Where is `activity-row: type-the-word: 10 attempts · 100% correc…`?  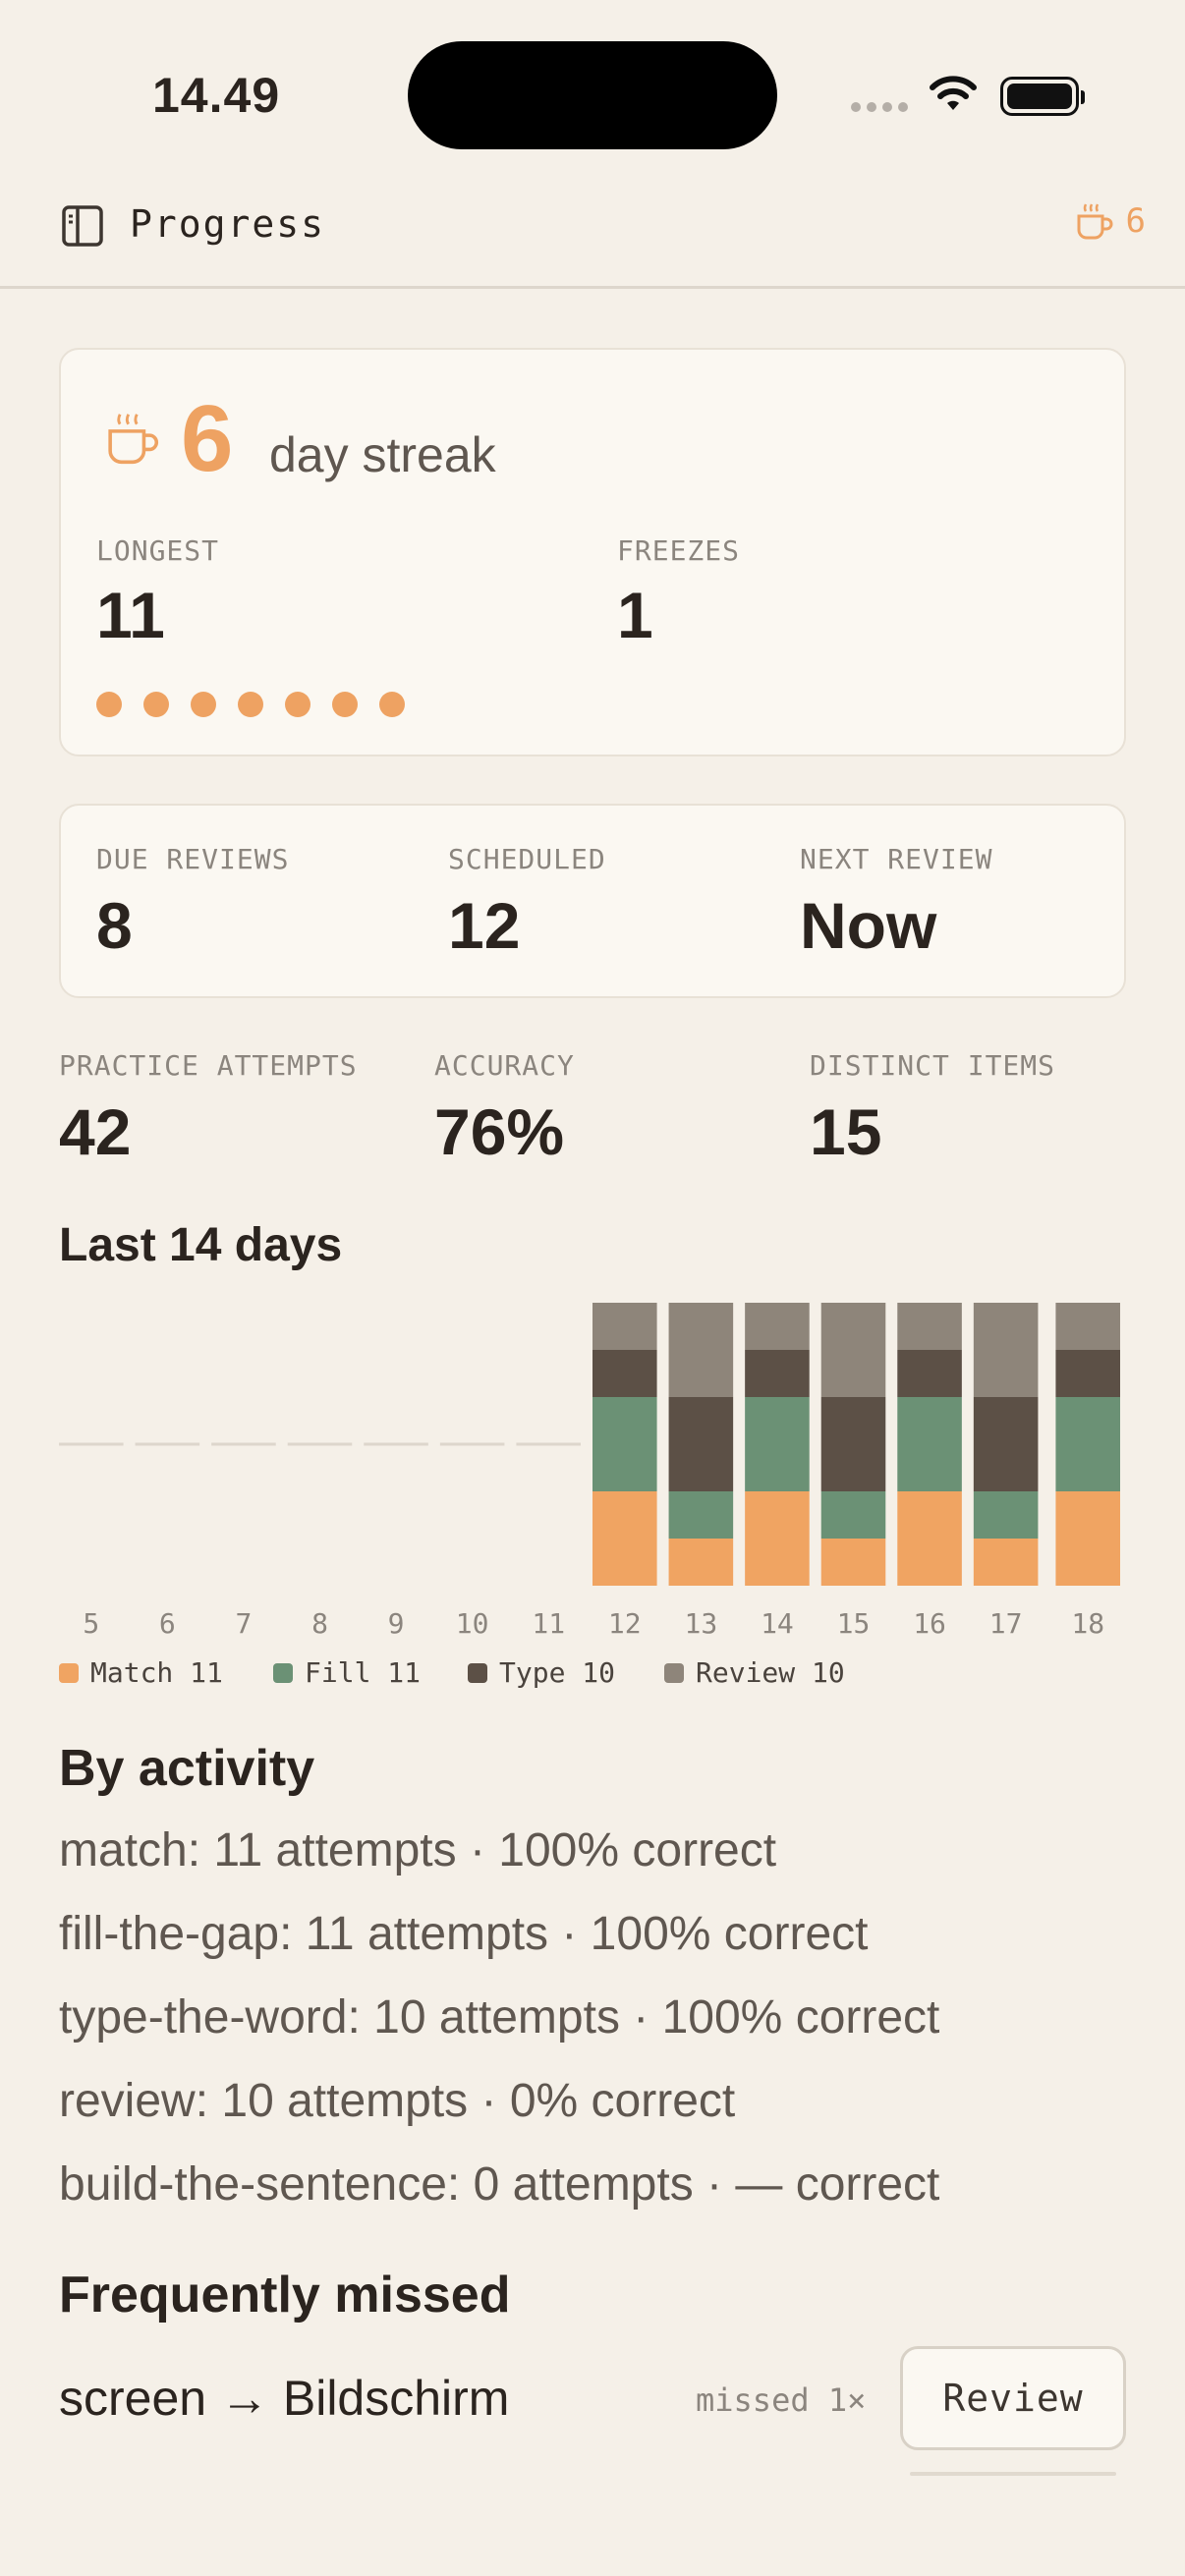
activity-row: type-the-word: 10 attempts · 100% correc… is located at coordinates (500, 2017).